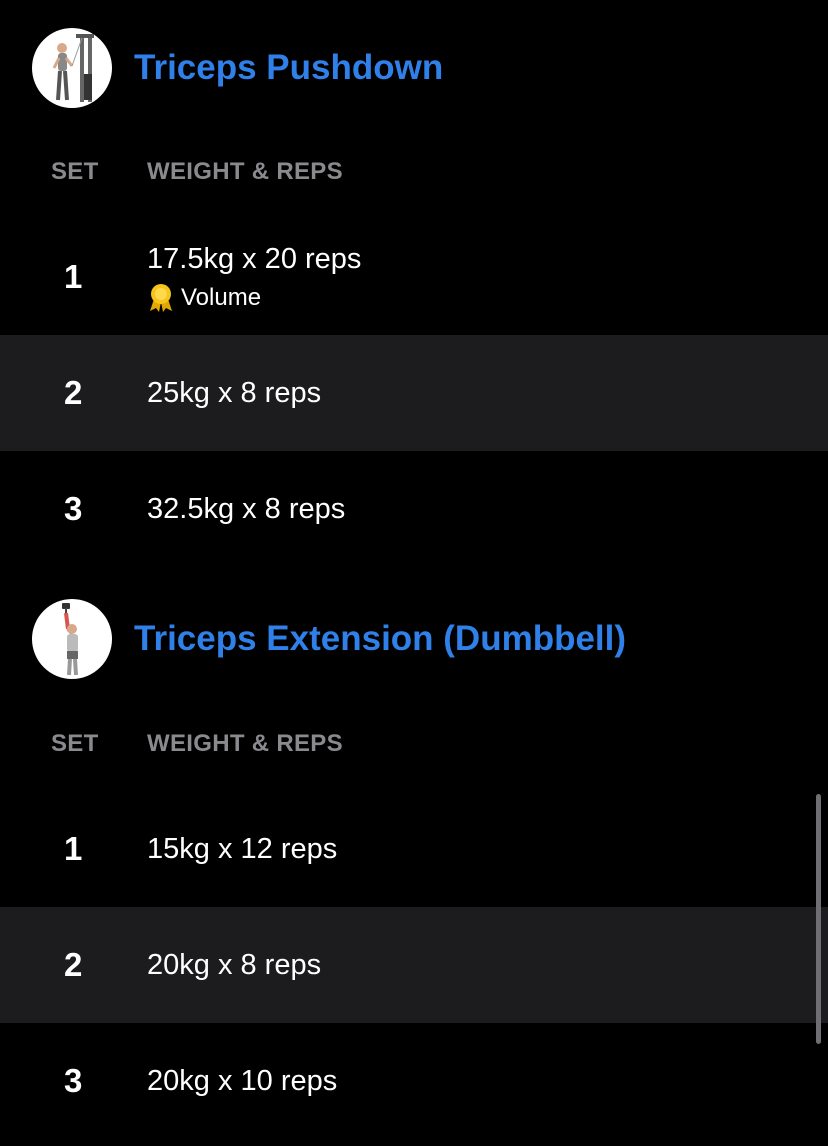  I want to click on exercise-card-triceps-extension: Triceps Extension (Dumbbell), so click(414, 644).